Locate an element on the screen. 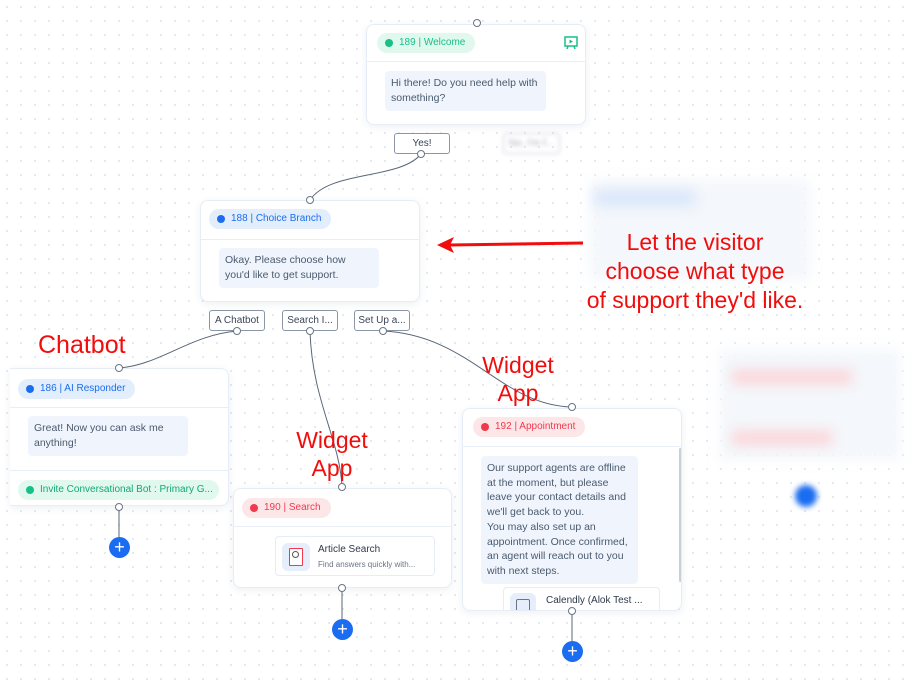 This screenshot has height=683, width=916. annotation-widget-appointment: Widget App is located at coordinates (518, 379).